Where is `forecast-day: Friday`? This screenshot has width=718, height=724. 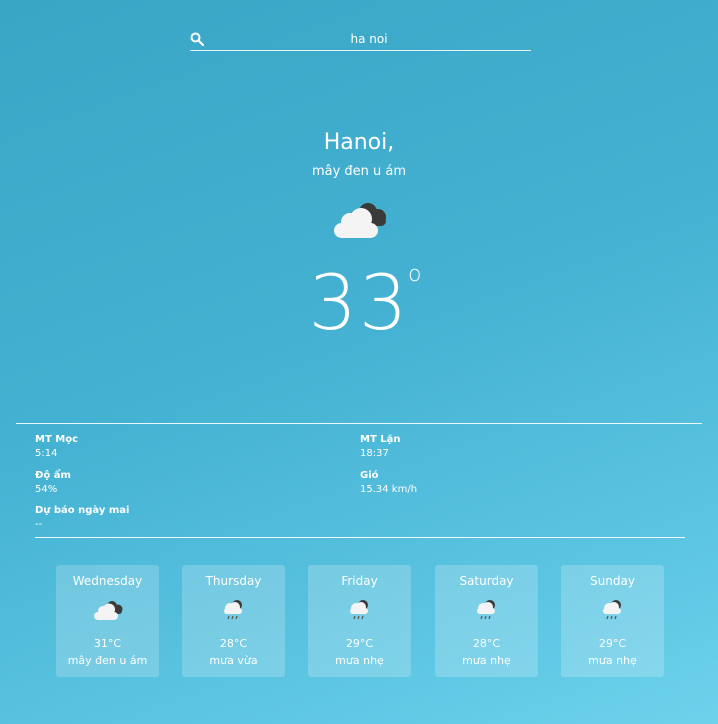
forecast-day: Friday is located at coordinates (359, 581).